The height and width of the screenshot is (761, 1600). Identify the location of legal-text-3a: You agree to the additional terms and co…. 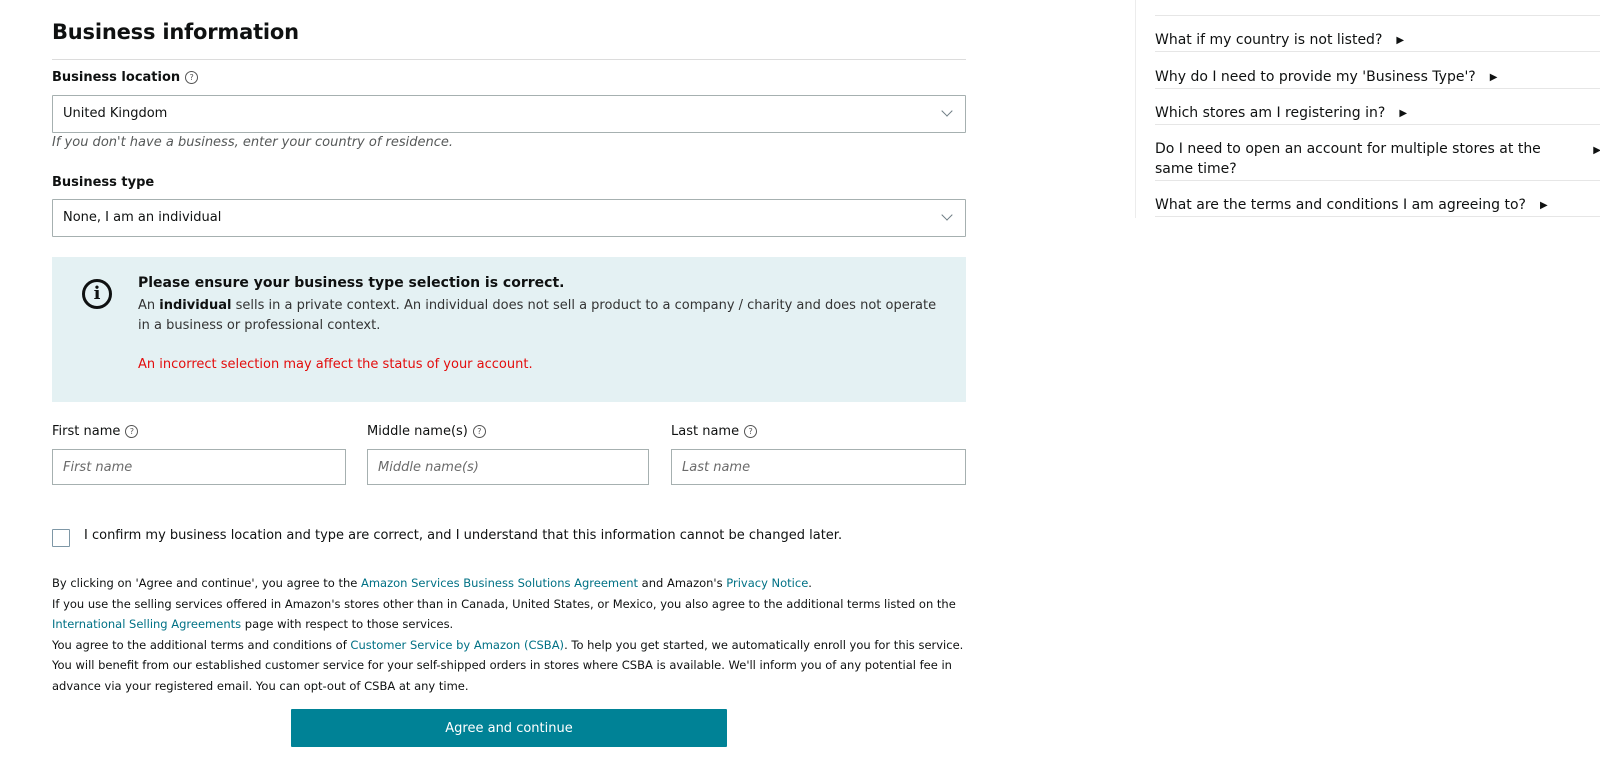
(201, 644).